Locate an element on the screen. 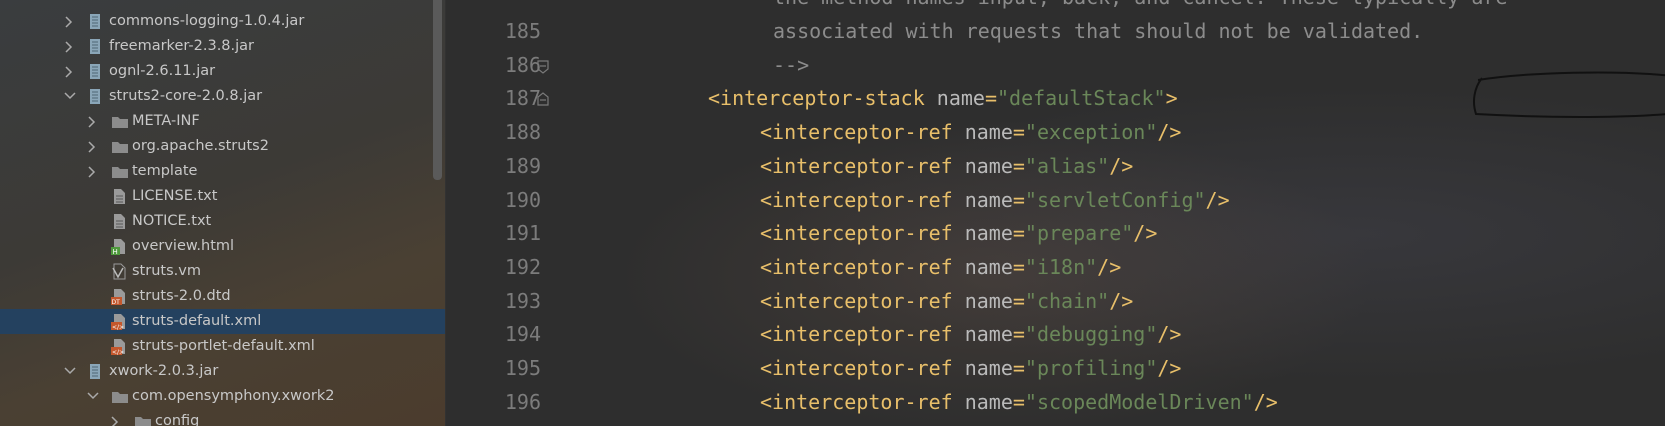  xml-attribute-value: "alias" is located at coordinates (1067, 165).